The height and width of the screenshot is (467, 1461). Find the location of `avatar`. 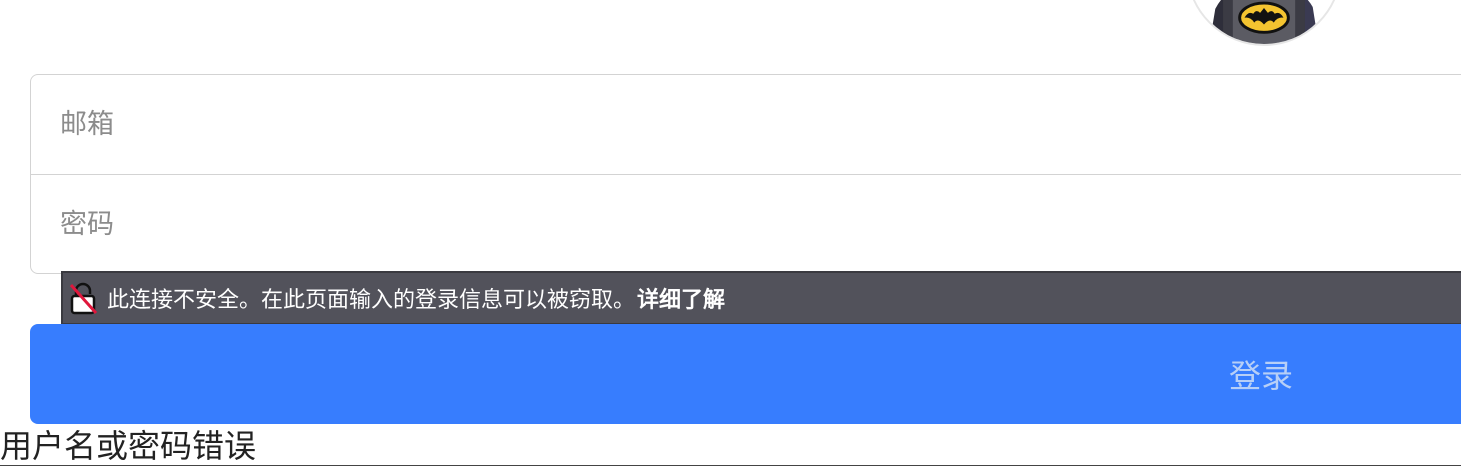

avatar is located at coordinates (1264, 23).